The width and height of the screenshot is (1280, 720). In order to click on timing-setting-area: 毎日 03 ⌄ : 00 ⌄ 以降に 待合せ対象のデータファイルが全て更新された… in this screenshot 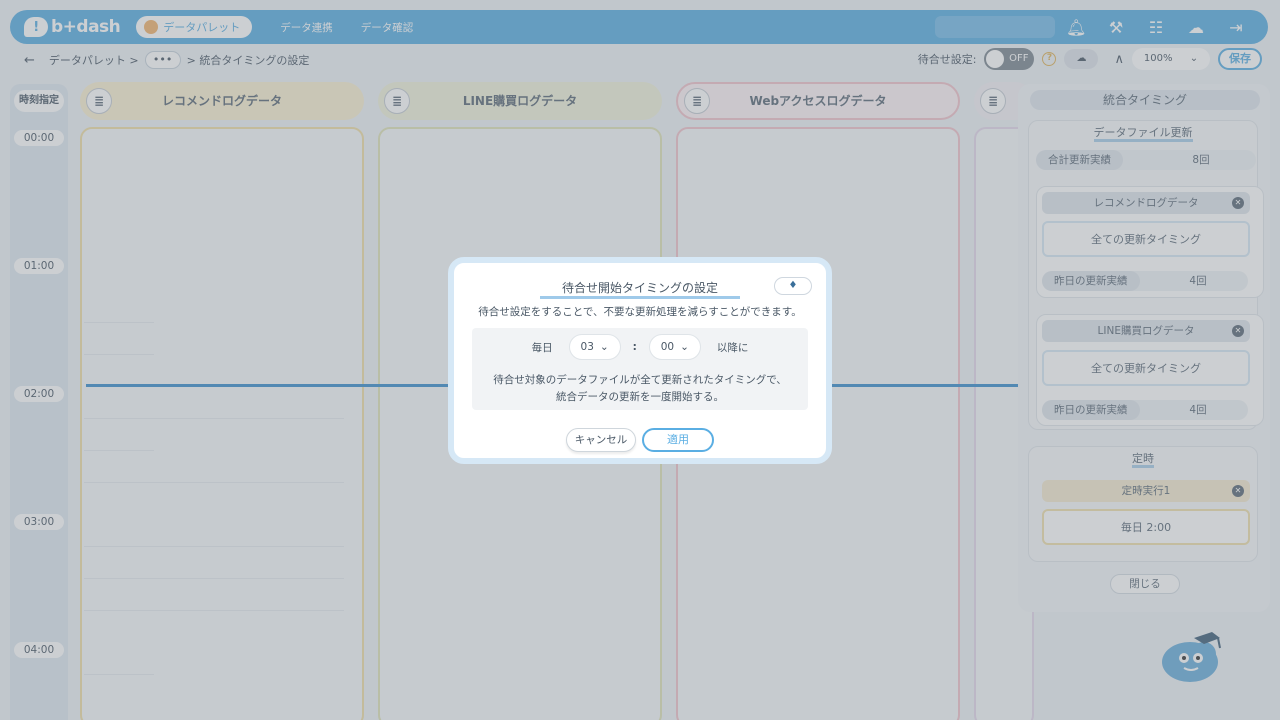, I will do `click(640, 369)`.